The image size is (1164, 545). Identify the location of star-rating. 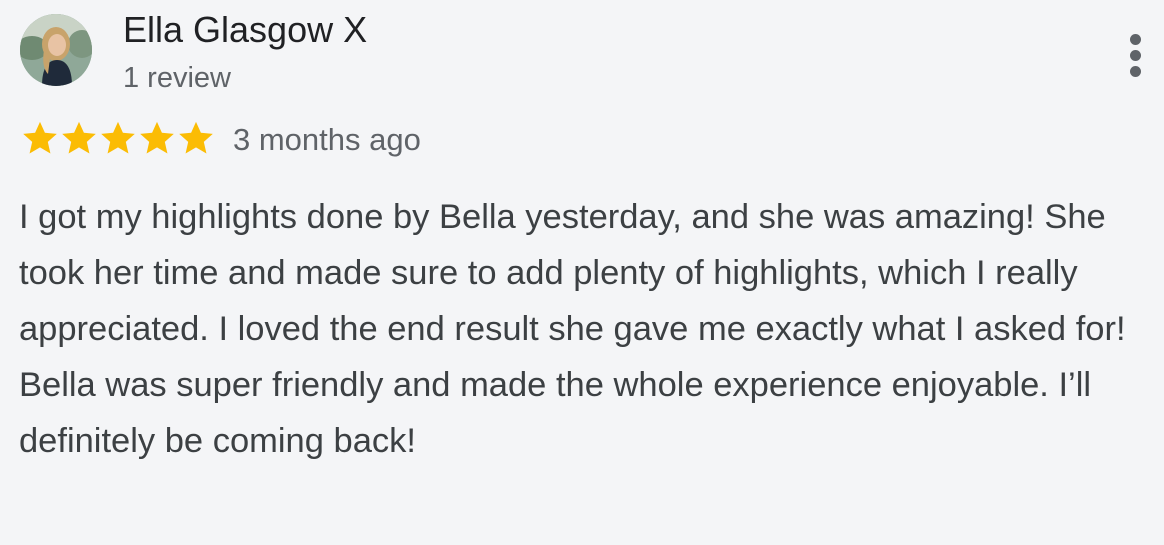
(118, 138).